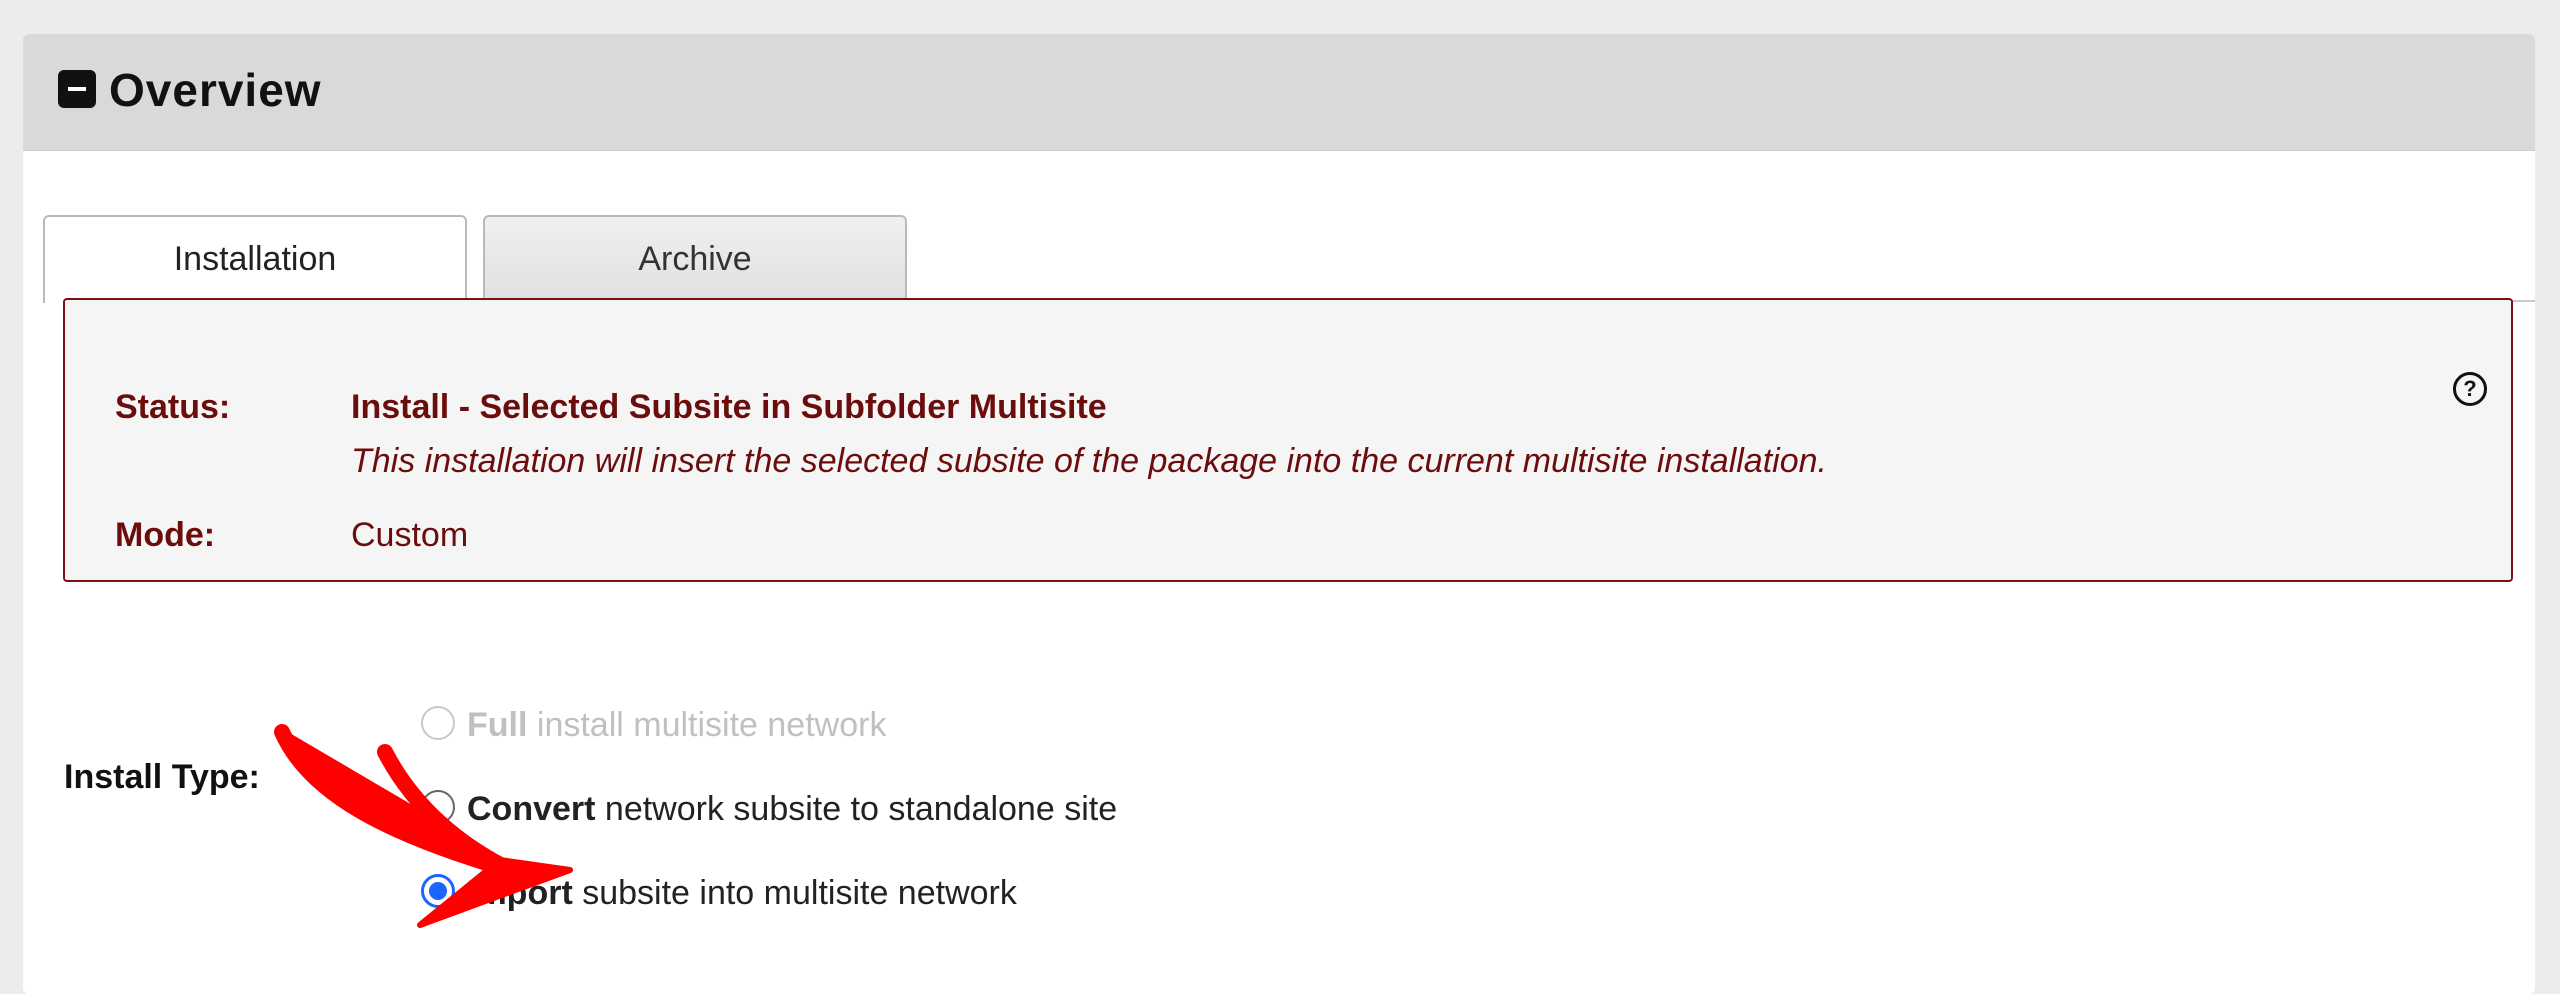 The height and width of the screenshot is (994, 2560). I want to click on mode-value: Custom, so click(410, 535).